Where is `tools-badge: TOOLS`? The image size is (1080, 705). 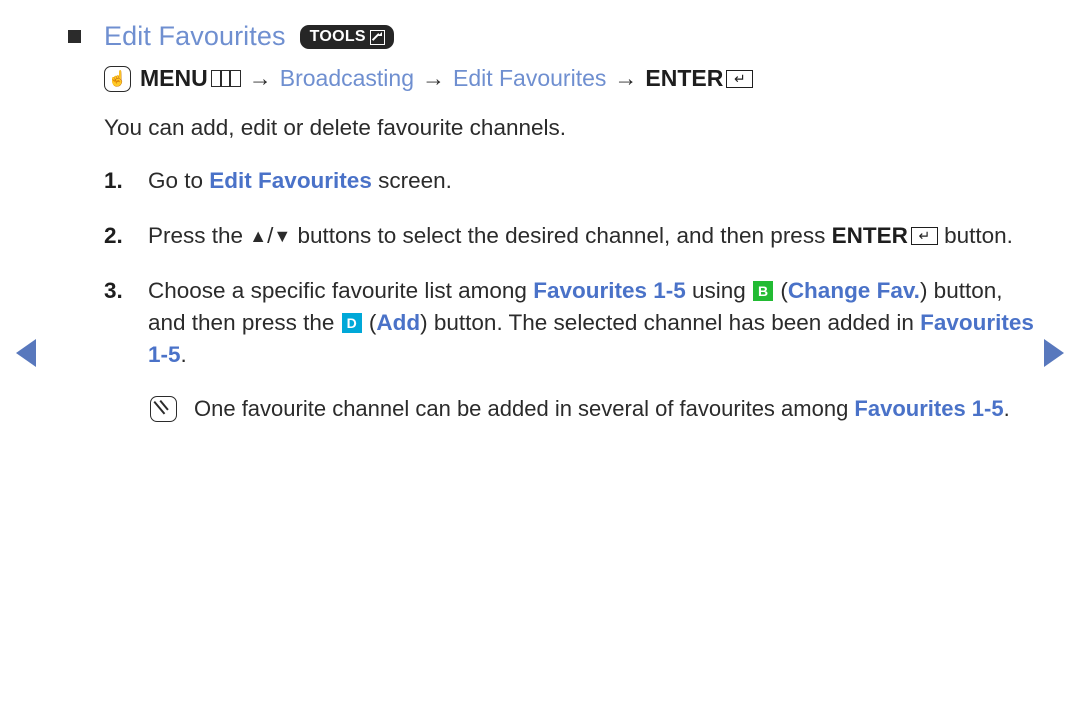
tools-badge: TOOLS is located at coordinates (346, 37).